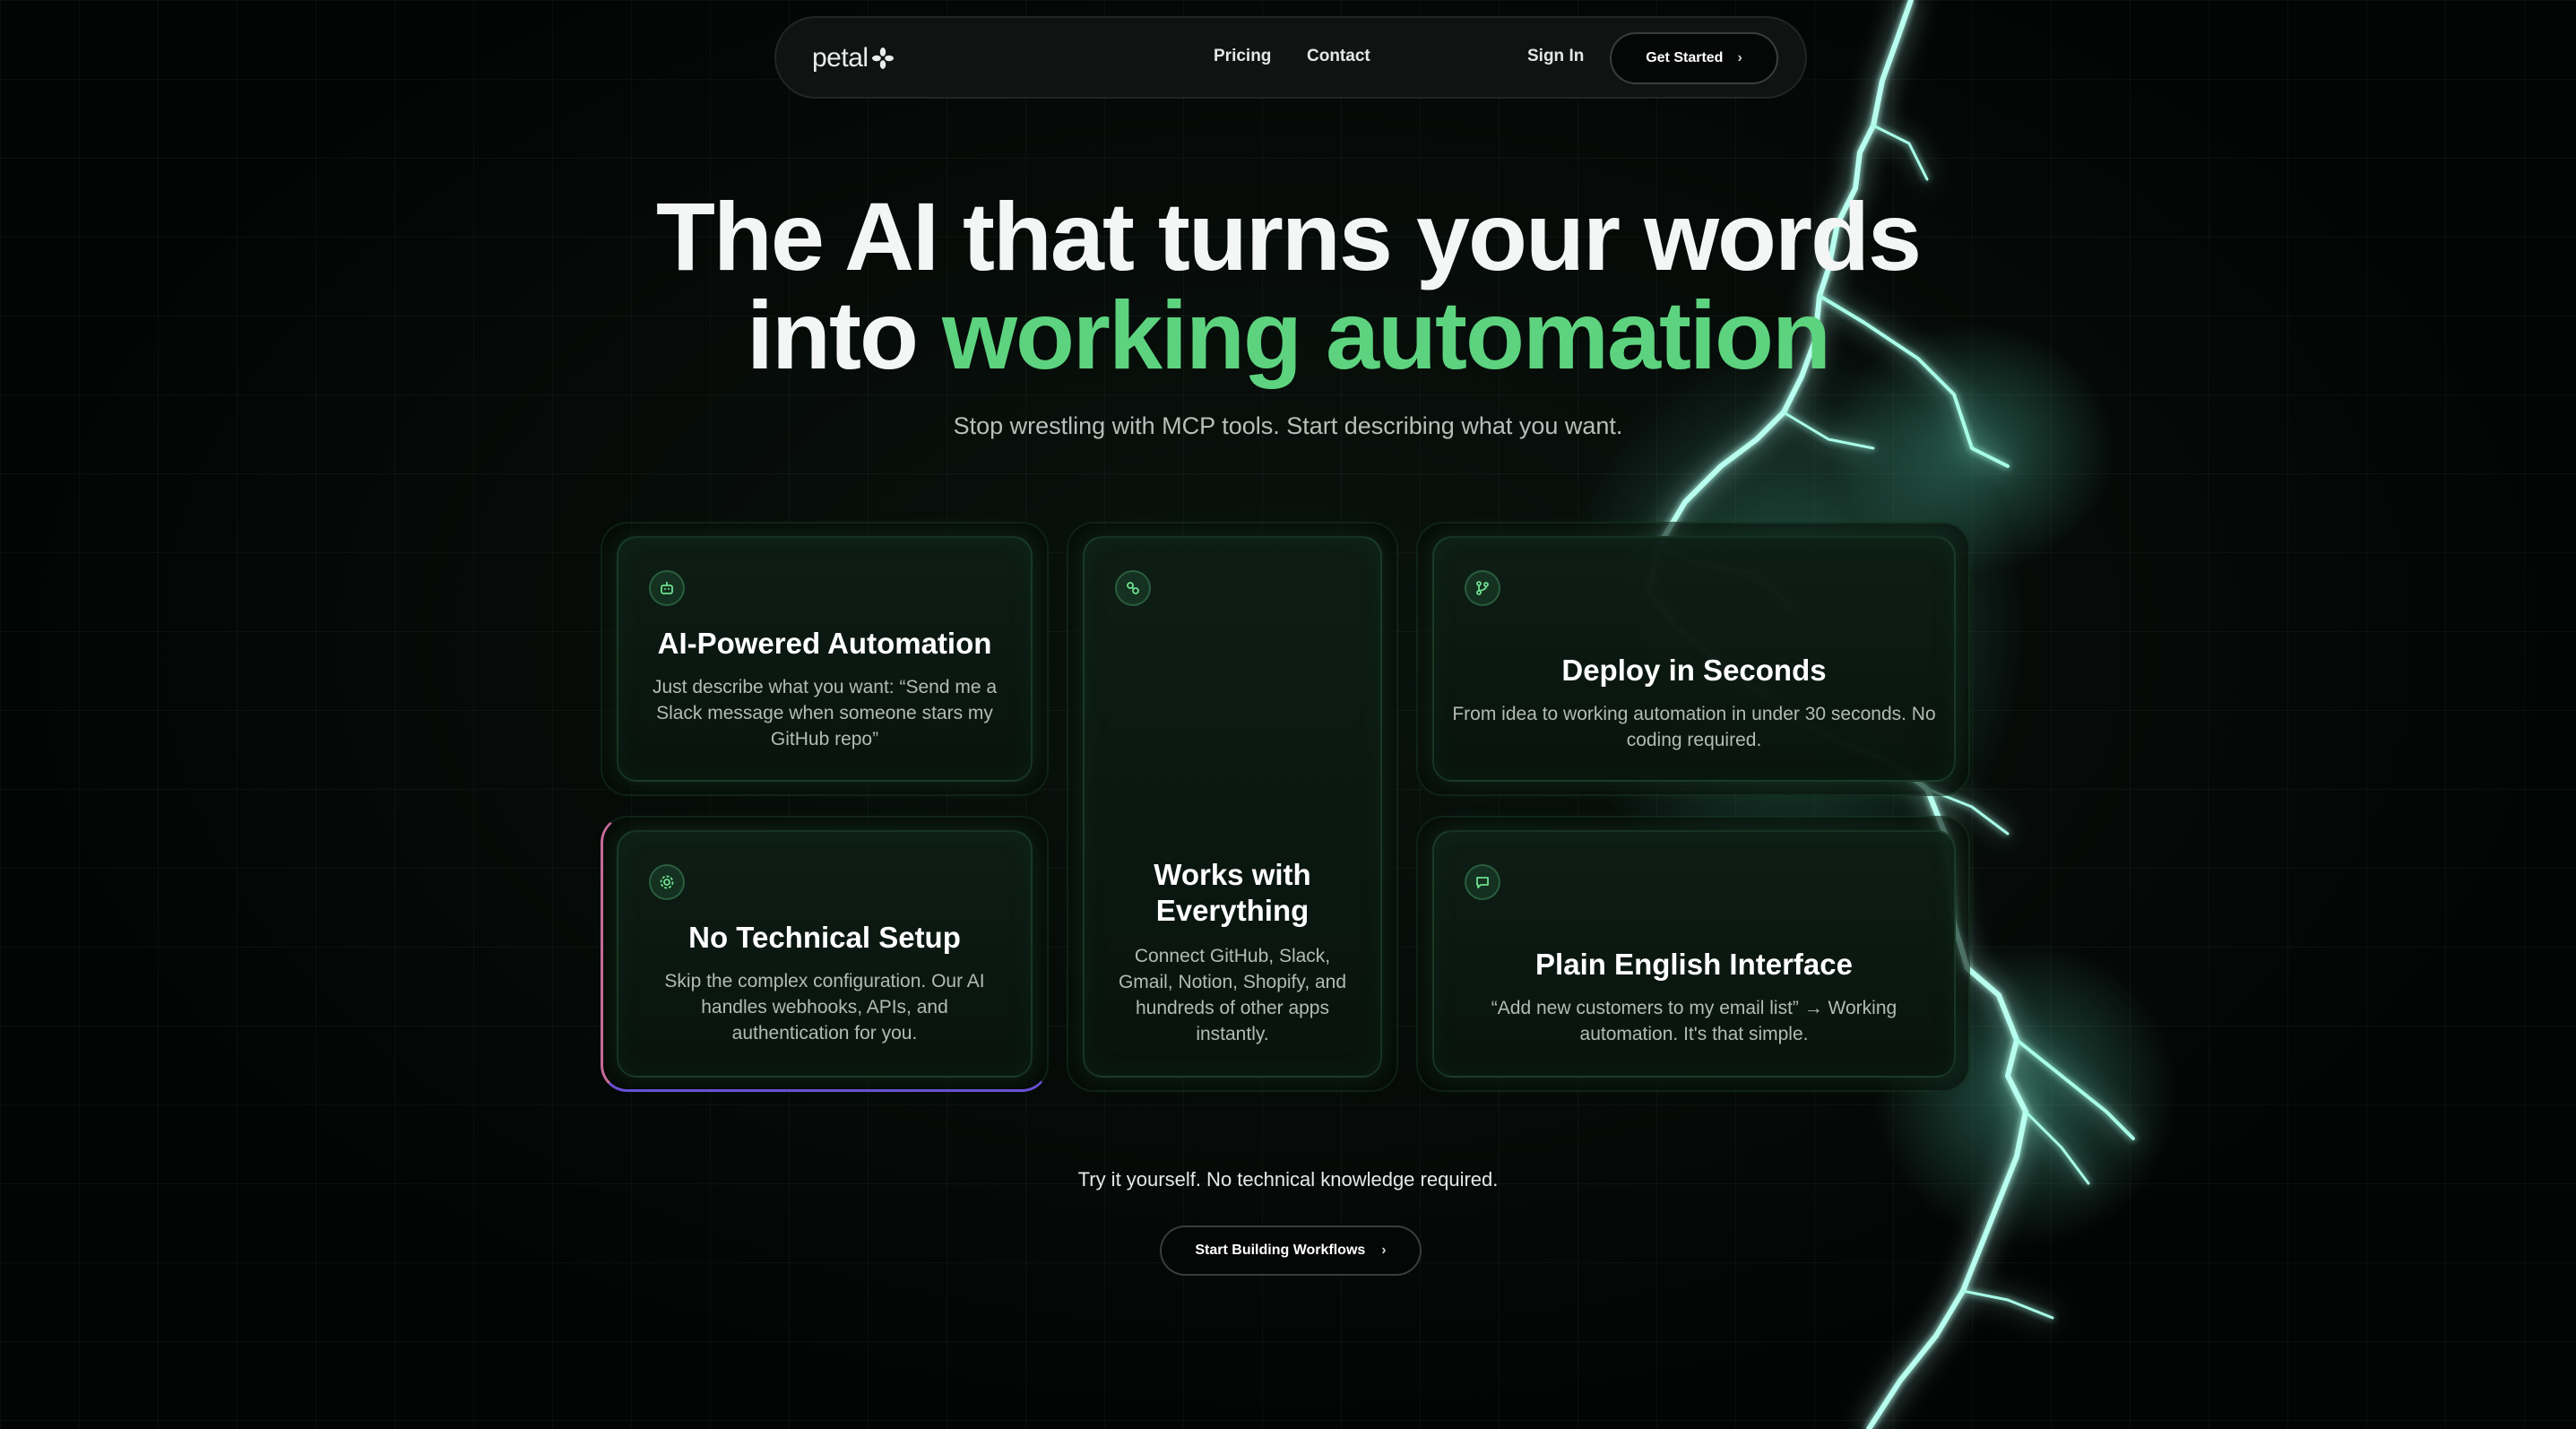 The width and height of the screenshot is (2576, 1429). I want to click on git-branch-icon, so click(1482, 588).